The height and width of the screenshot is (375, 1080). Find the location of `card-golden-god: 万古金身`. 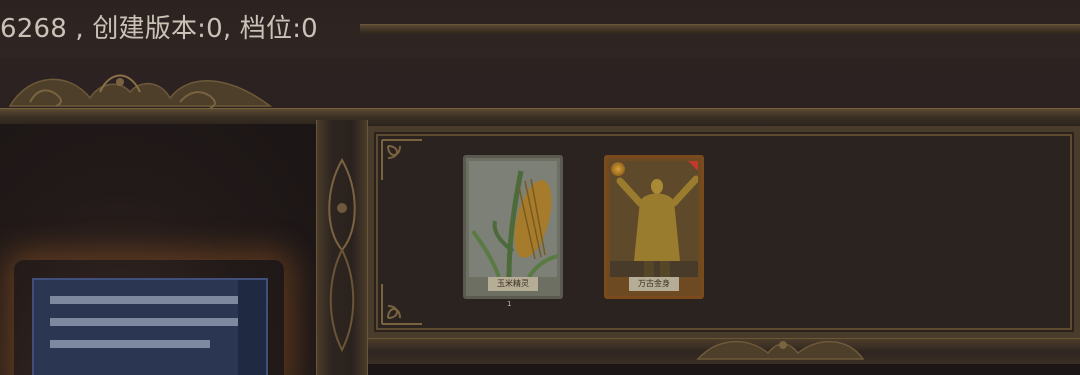

card-golden-god: 万古金身 is located at coordinates (654, 227).